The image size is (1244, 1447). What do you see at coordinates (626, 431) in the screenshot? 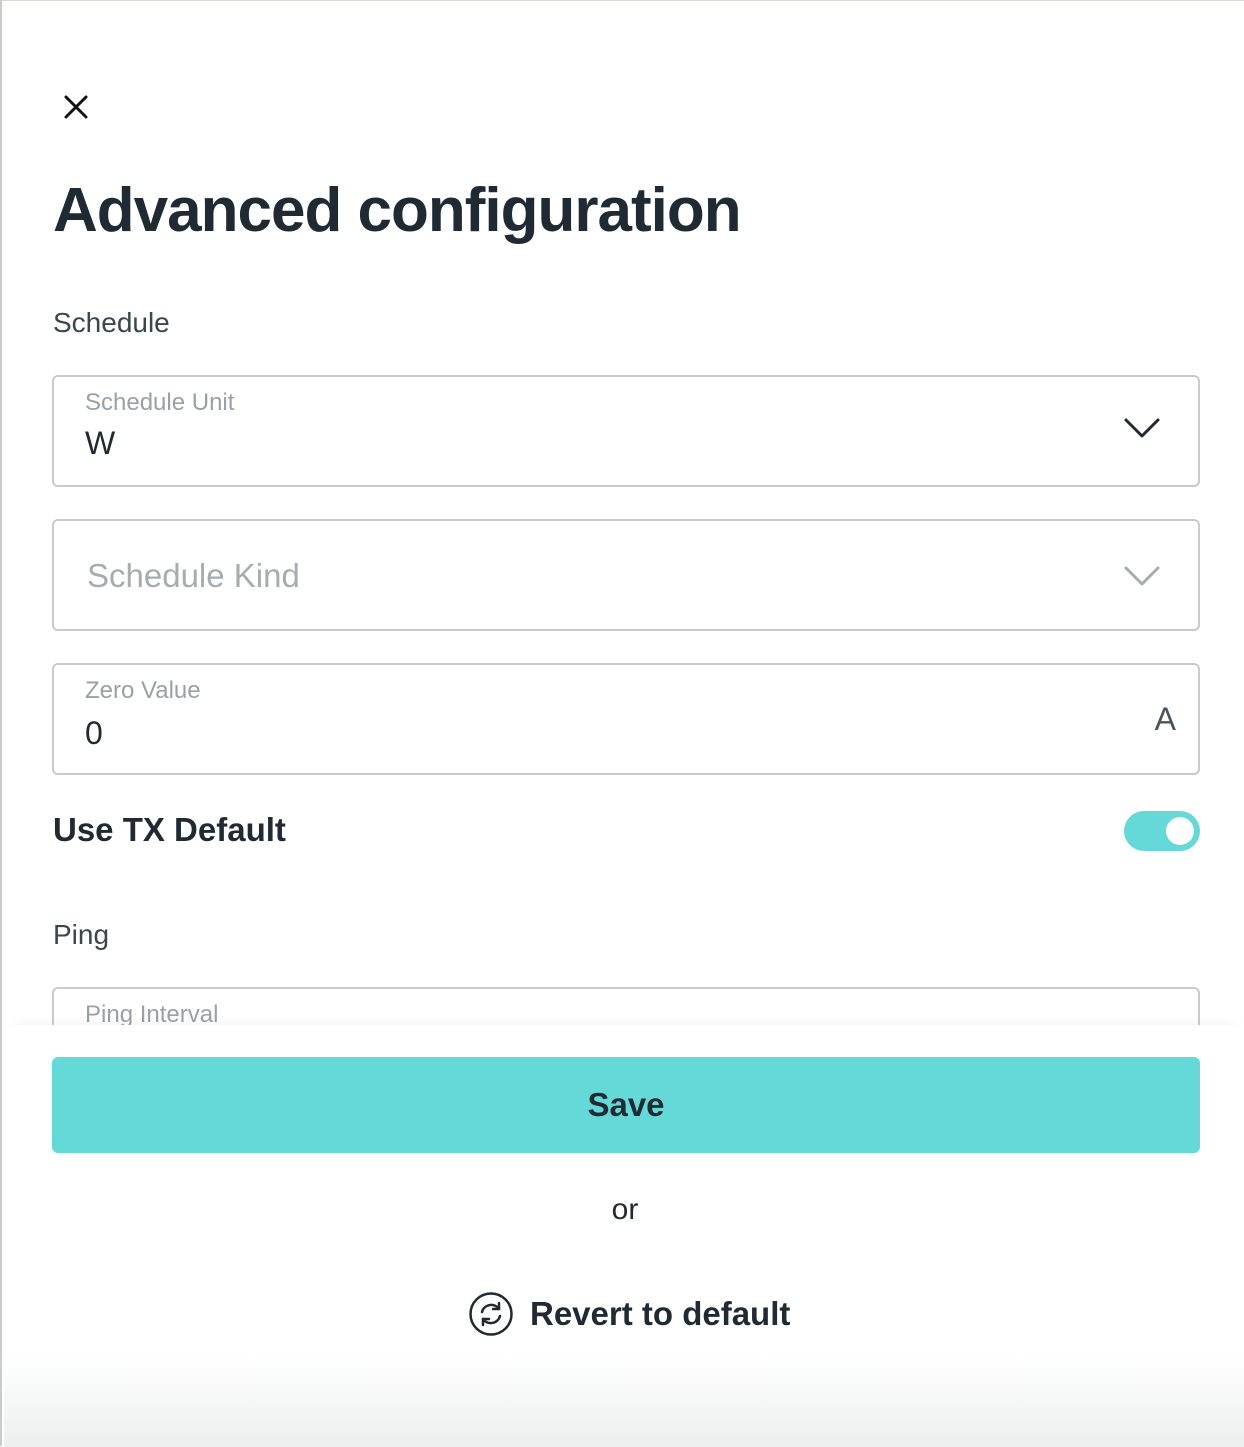
I see `schedule-unit-select: Schedule Unit W` at bounding box center [626, 431].